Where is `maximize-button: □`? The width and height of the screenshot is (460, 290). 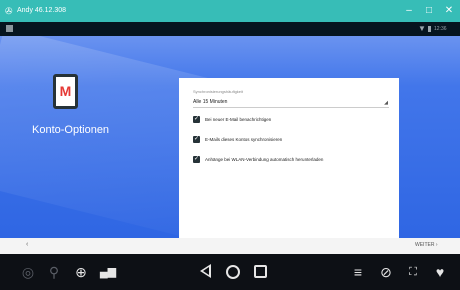
maximize-button: □ is located at coordinates (429, 11).